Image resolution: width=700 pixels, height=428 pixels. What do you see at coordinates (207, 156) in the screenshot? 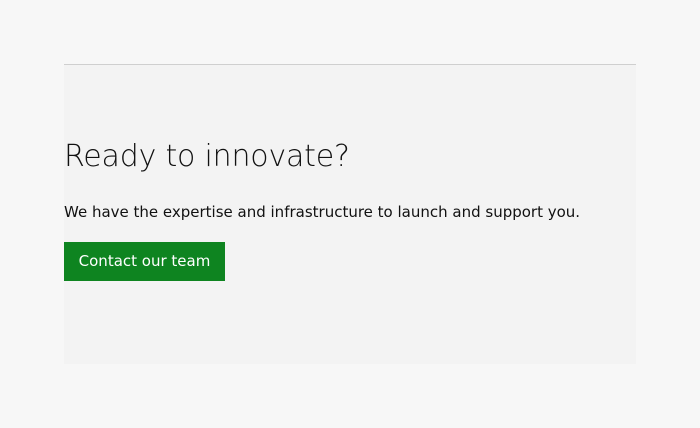
I see `cta-heading: Ready to innovate?` at bounding box center [207, 156].